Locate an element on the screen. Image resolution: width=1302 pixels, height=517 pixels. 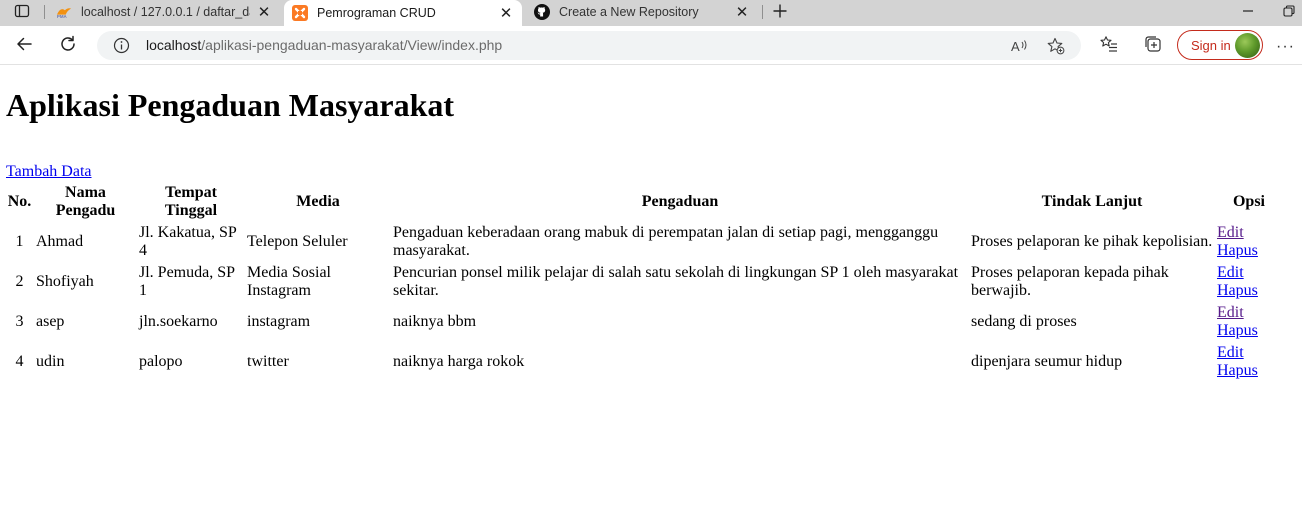
cell-media: Media Sosial Instagram is located at coordinates (289, 281).